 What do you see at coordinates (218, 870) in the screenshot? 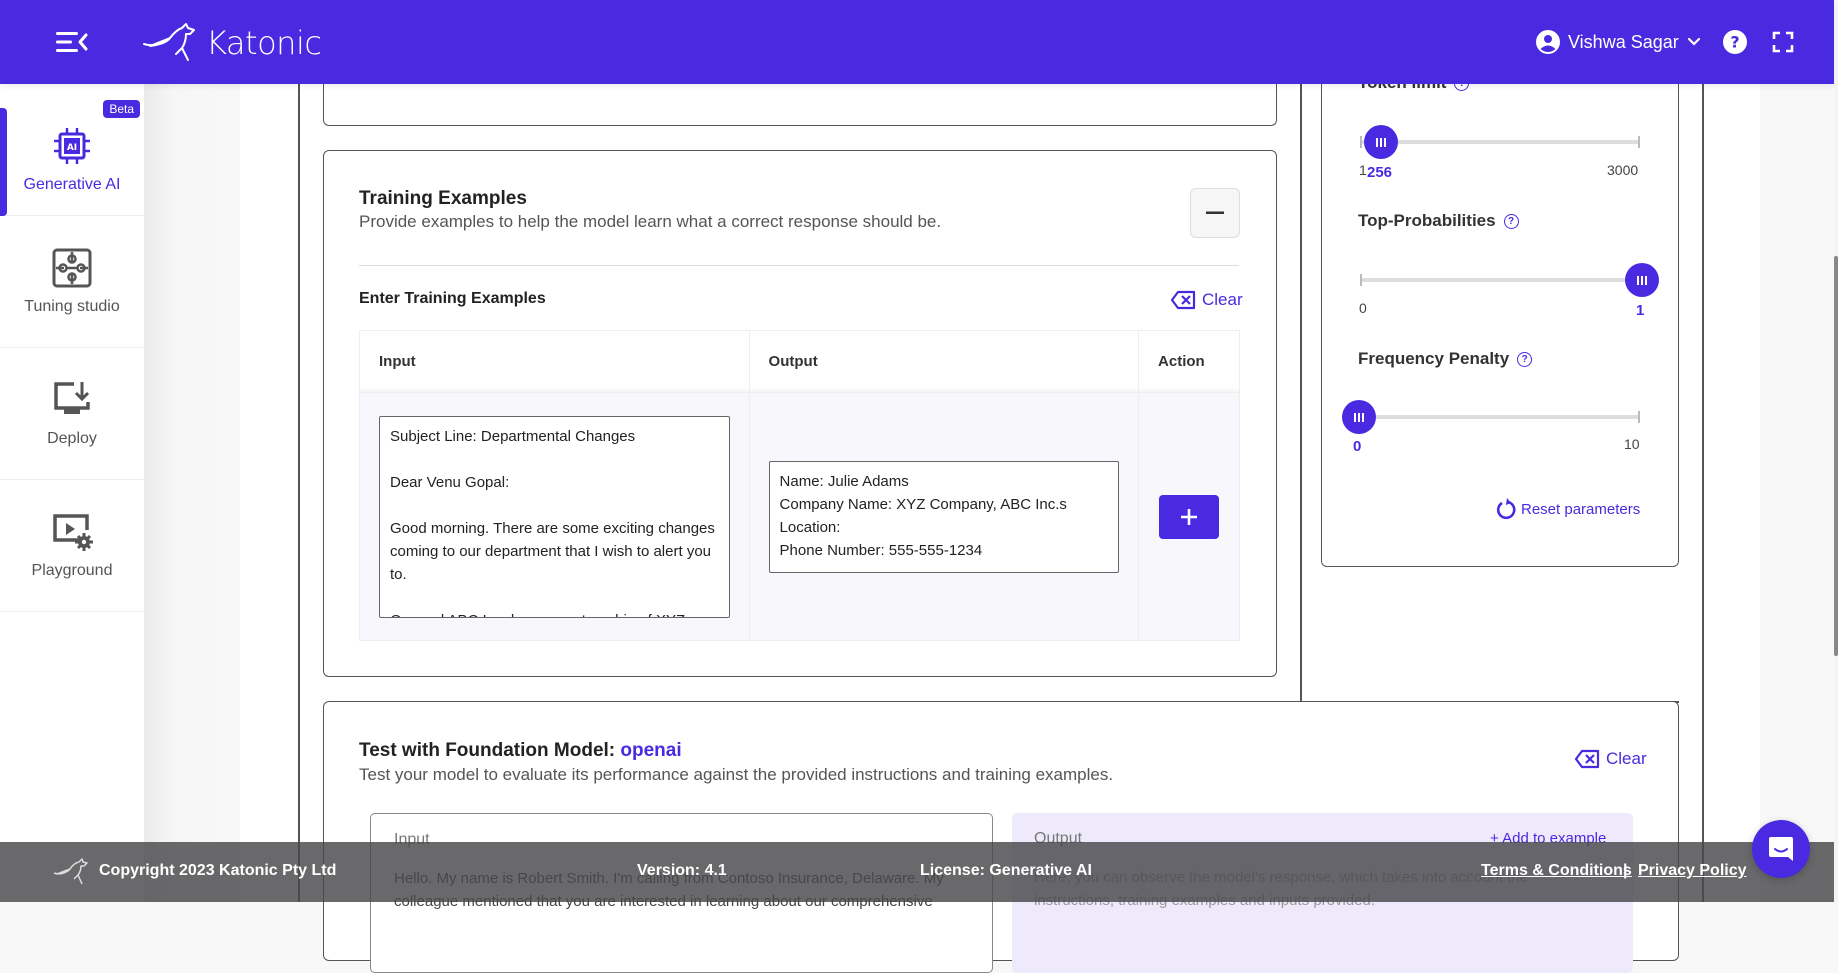
I see `copyright-text: Copyright 2023 Katonic Pty Ltd` at bounding box center [218, 870].